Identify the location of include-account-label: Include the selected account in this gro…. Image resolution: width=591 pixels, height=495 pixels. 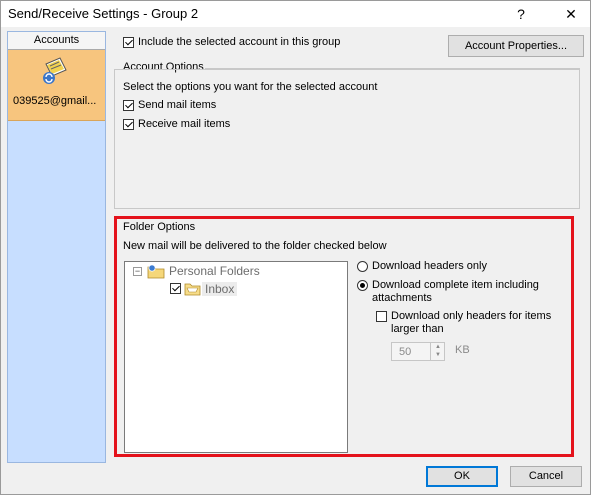
(239, 42).